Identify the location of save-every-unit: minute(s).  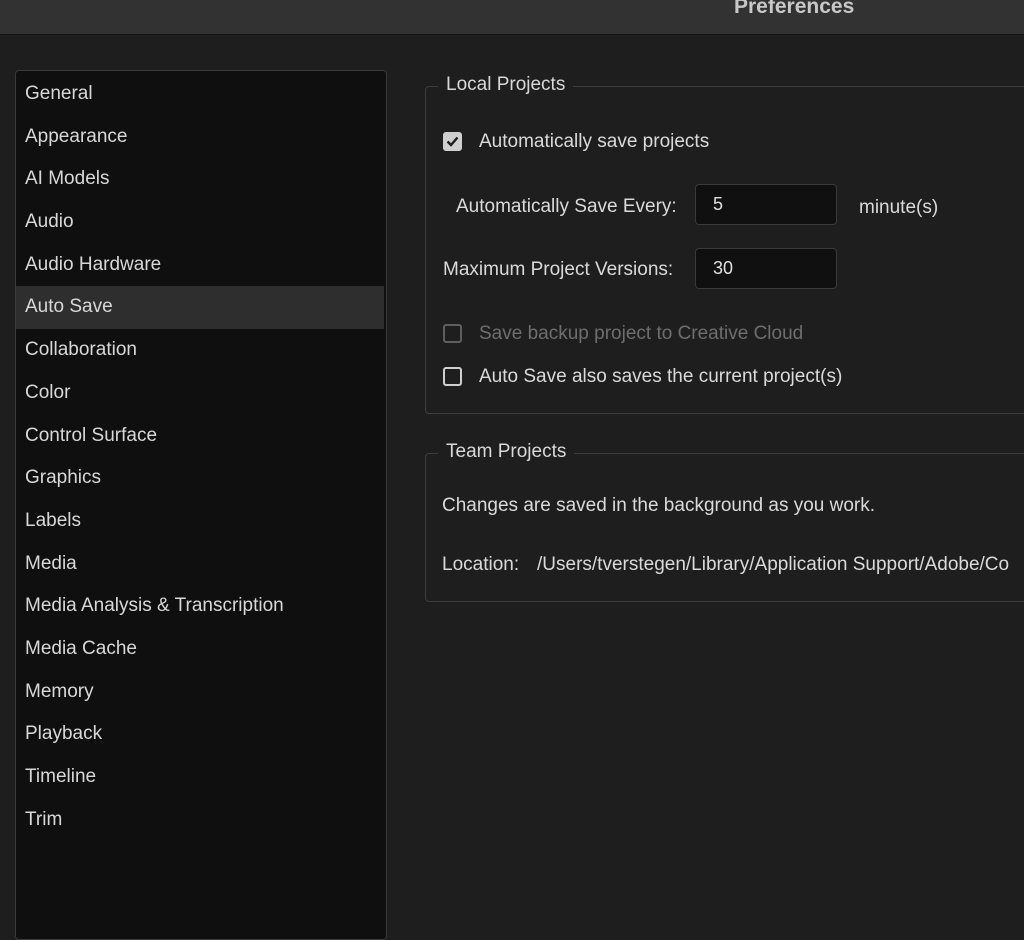
(899, 207).